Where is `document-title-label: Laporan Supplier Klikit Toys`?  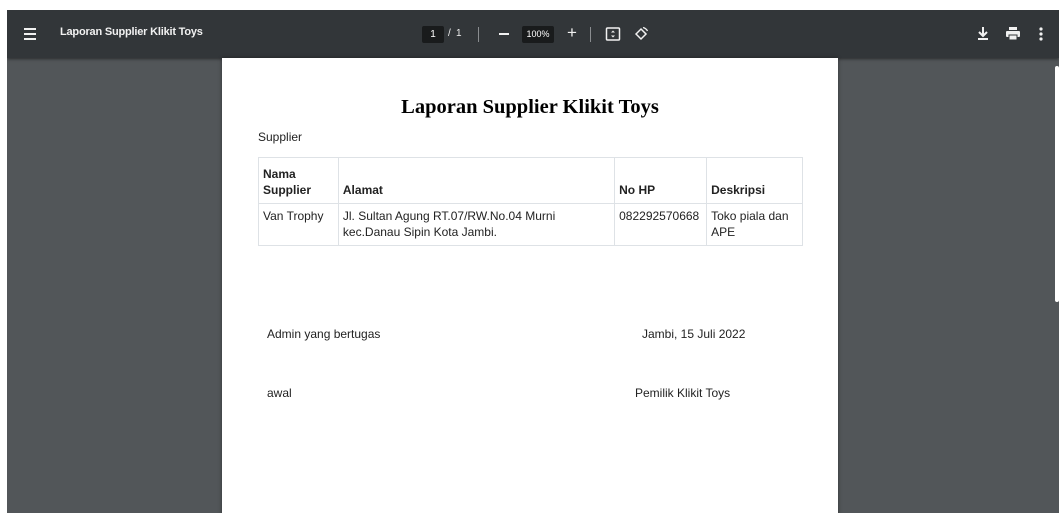
document-title-label: Laporan Supplier Klikit Toys is located at coordinates (131, 32).